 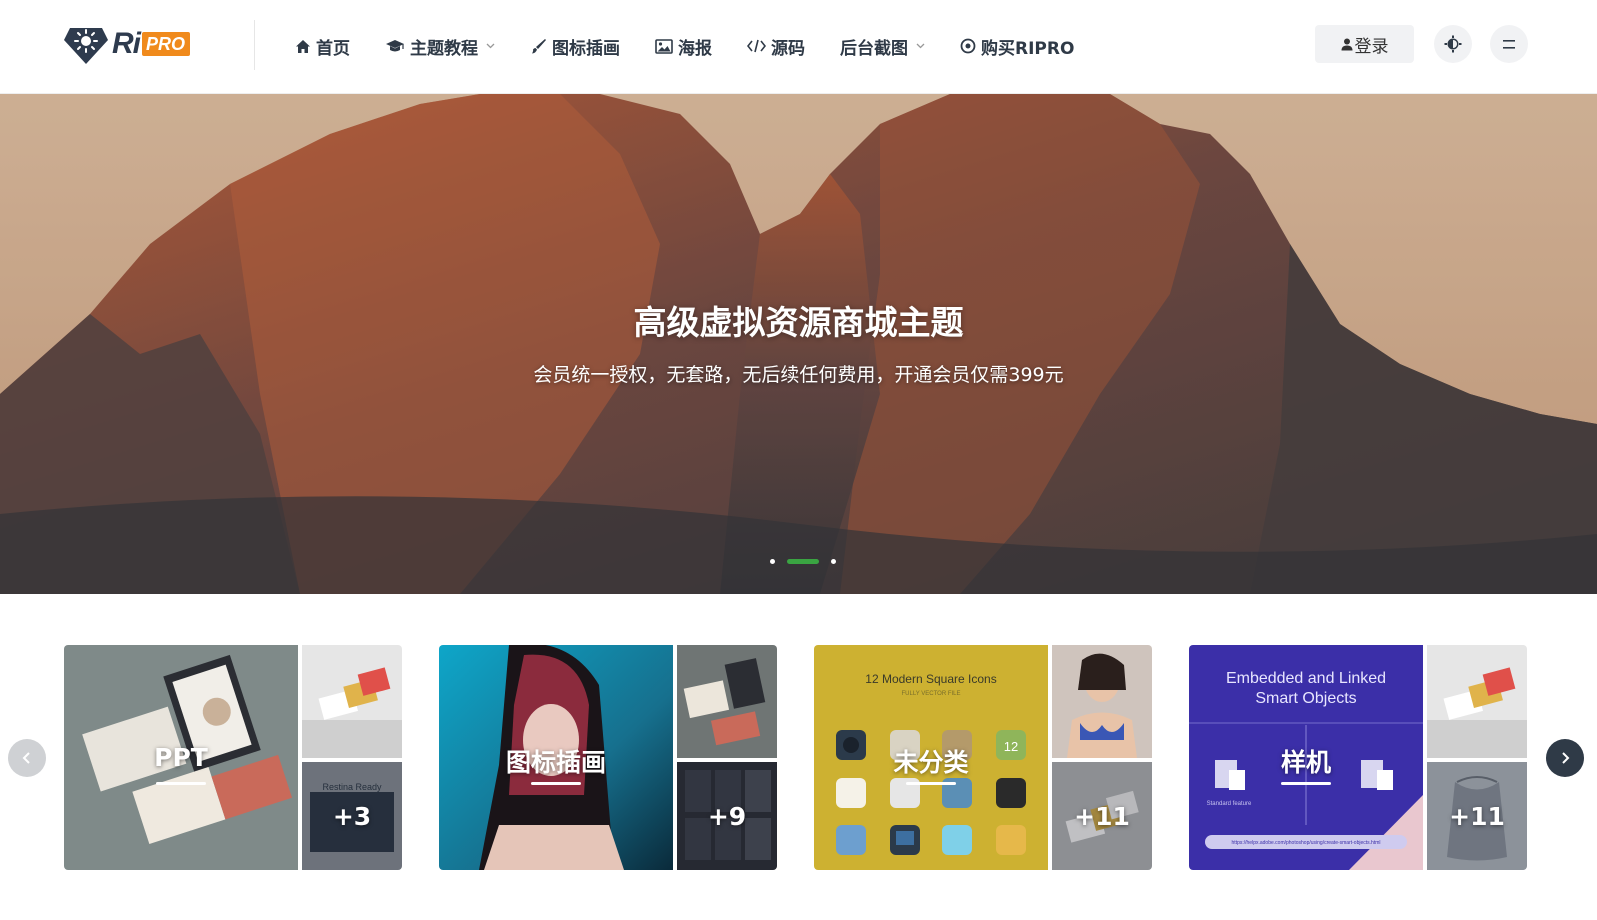 I want to click on nav-item-label: 源码, so click(x=788, y=48).